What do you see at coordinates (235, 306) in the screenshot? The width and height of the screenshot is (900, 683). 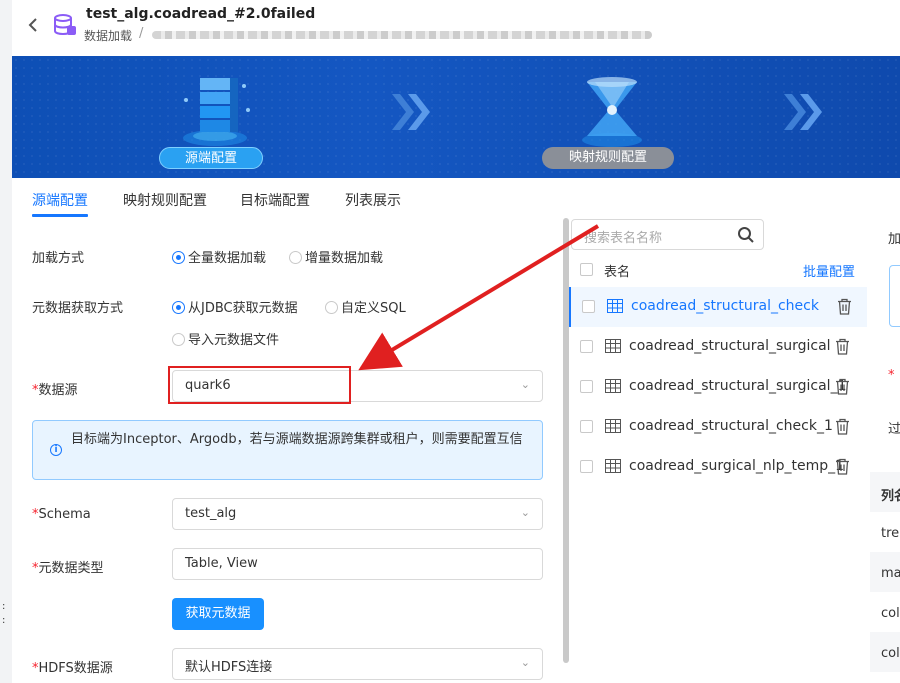 I see `radio-meta-jdbc: 从JDBC获取元数据` at bounding box center [235, 306].